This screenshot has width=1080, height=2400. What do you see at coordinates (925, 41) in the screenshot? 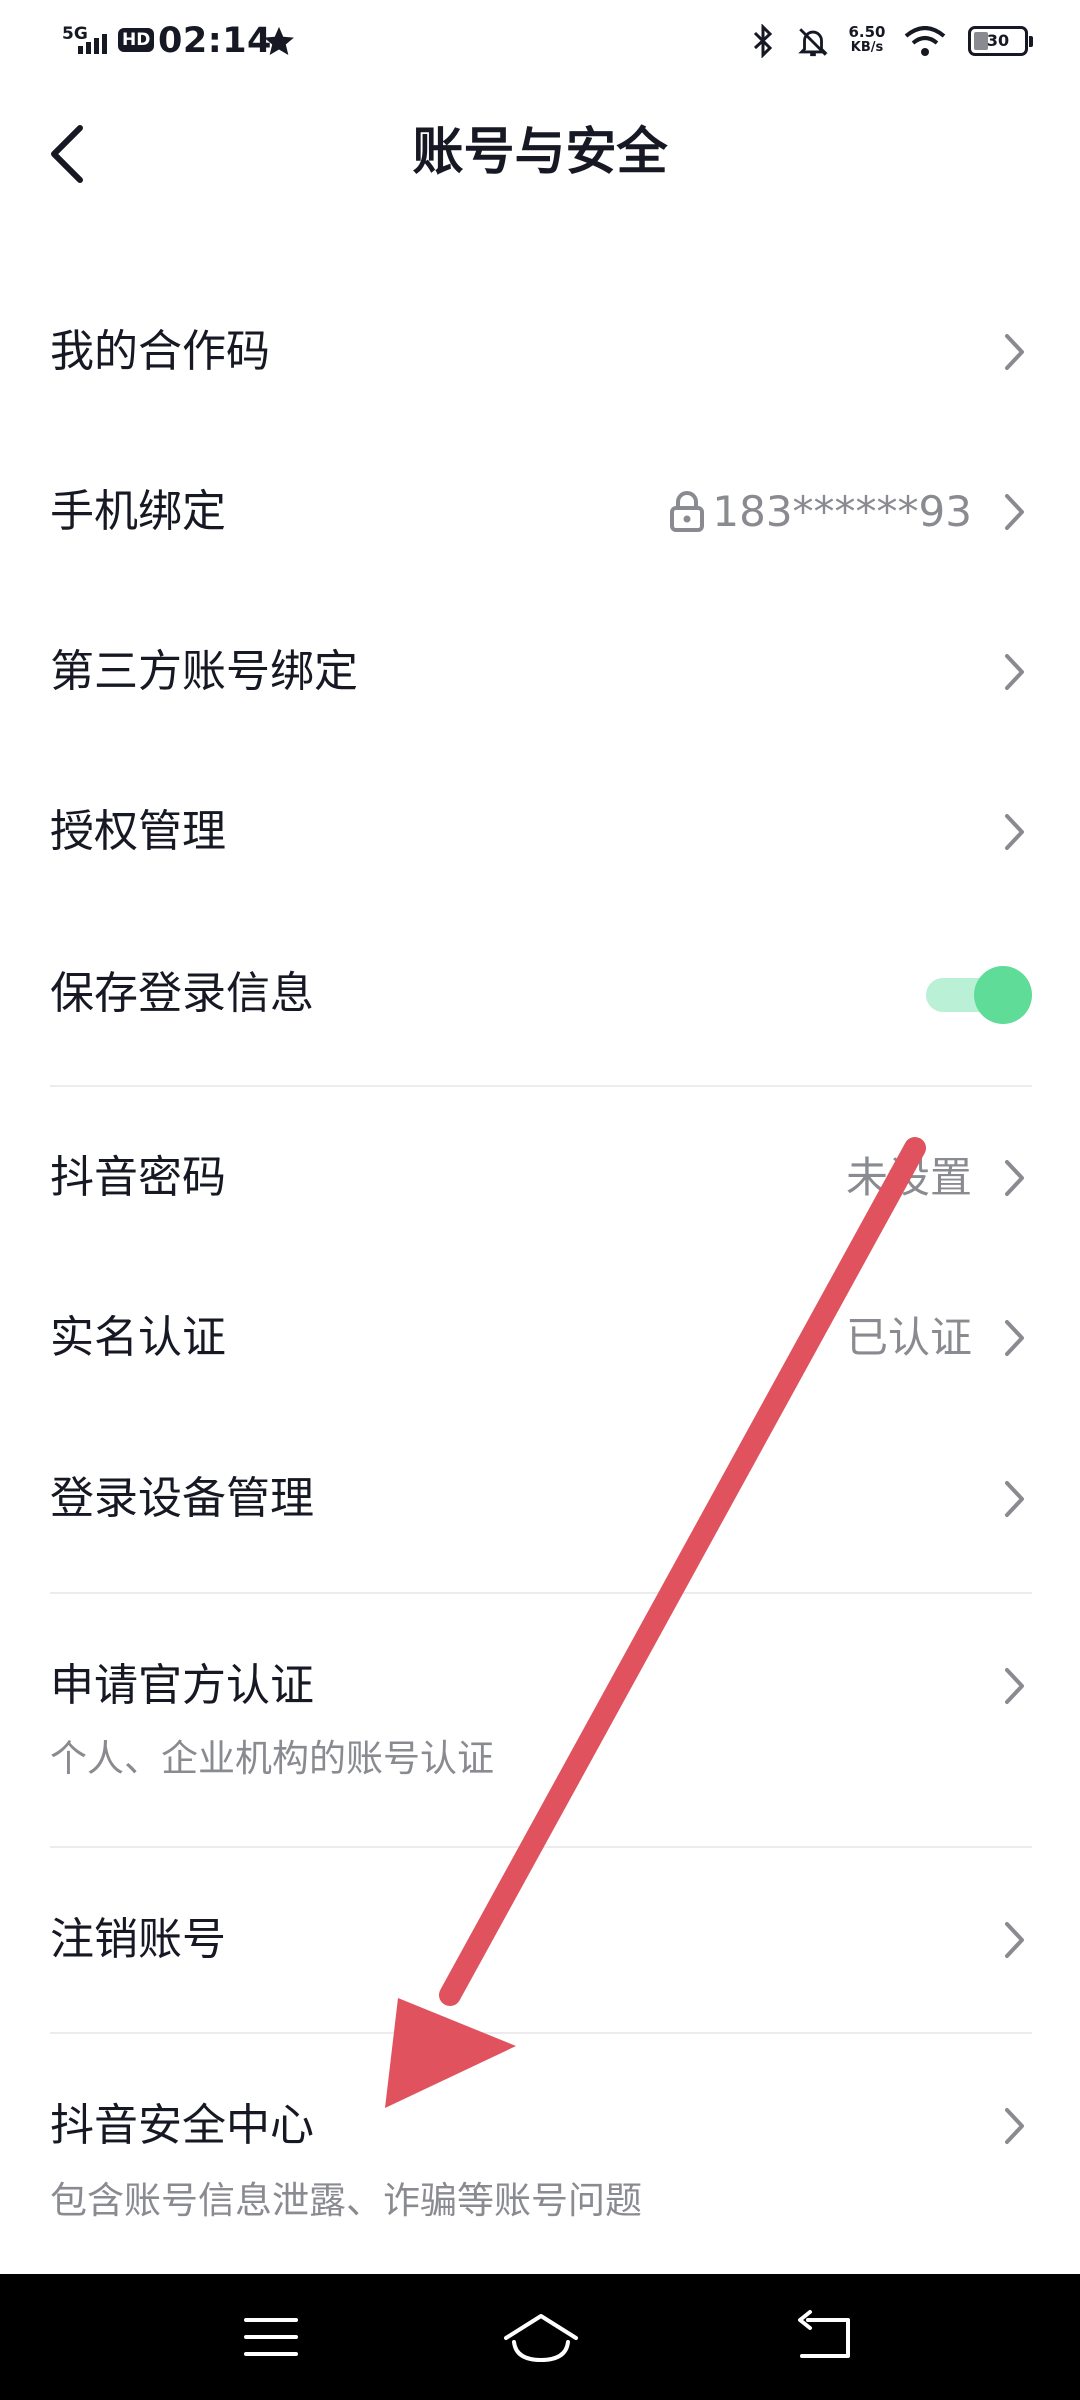
I see `wifi-icon` at bounding box center [925, 41].